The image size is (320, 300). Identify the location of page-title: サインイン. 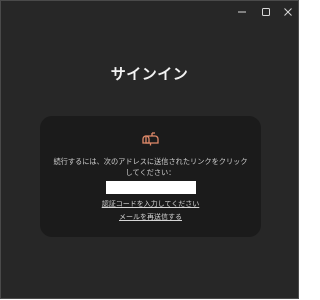
(149, 74).